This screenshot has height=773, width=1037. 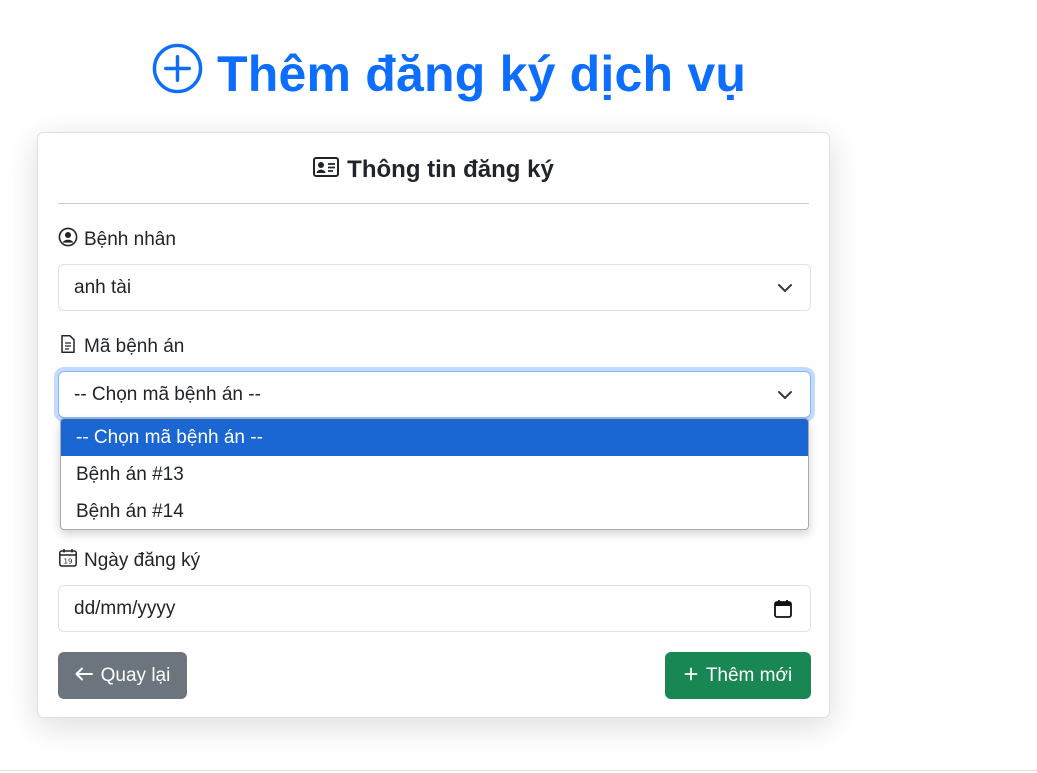 I want to click on add-button: Thêm mới, so click(x=738, y=675).